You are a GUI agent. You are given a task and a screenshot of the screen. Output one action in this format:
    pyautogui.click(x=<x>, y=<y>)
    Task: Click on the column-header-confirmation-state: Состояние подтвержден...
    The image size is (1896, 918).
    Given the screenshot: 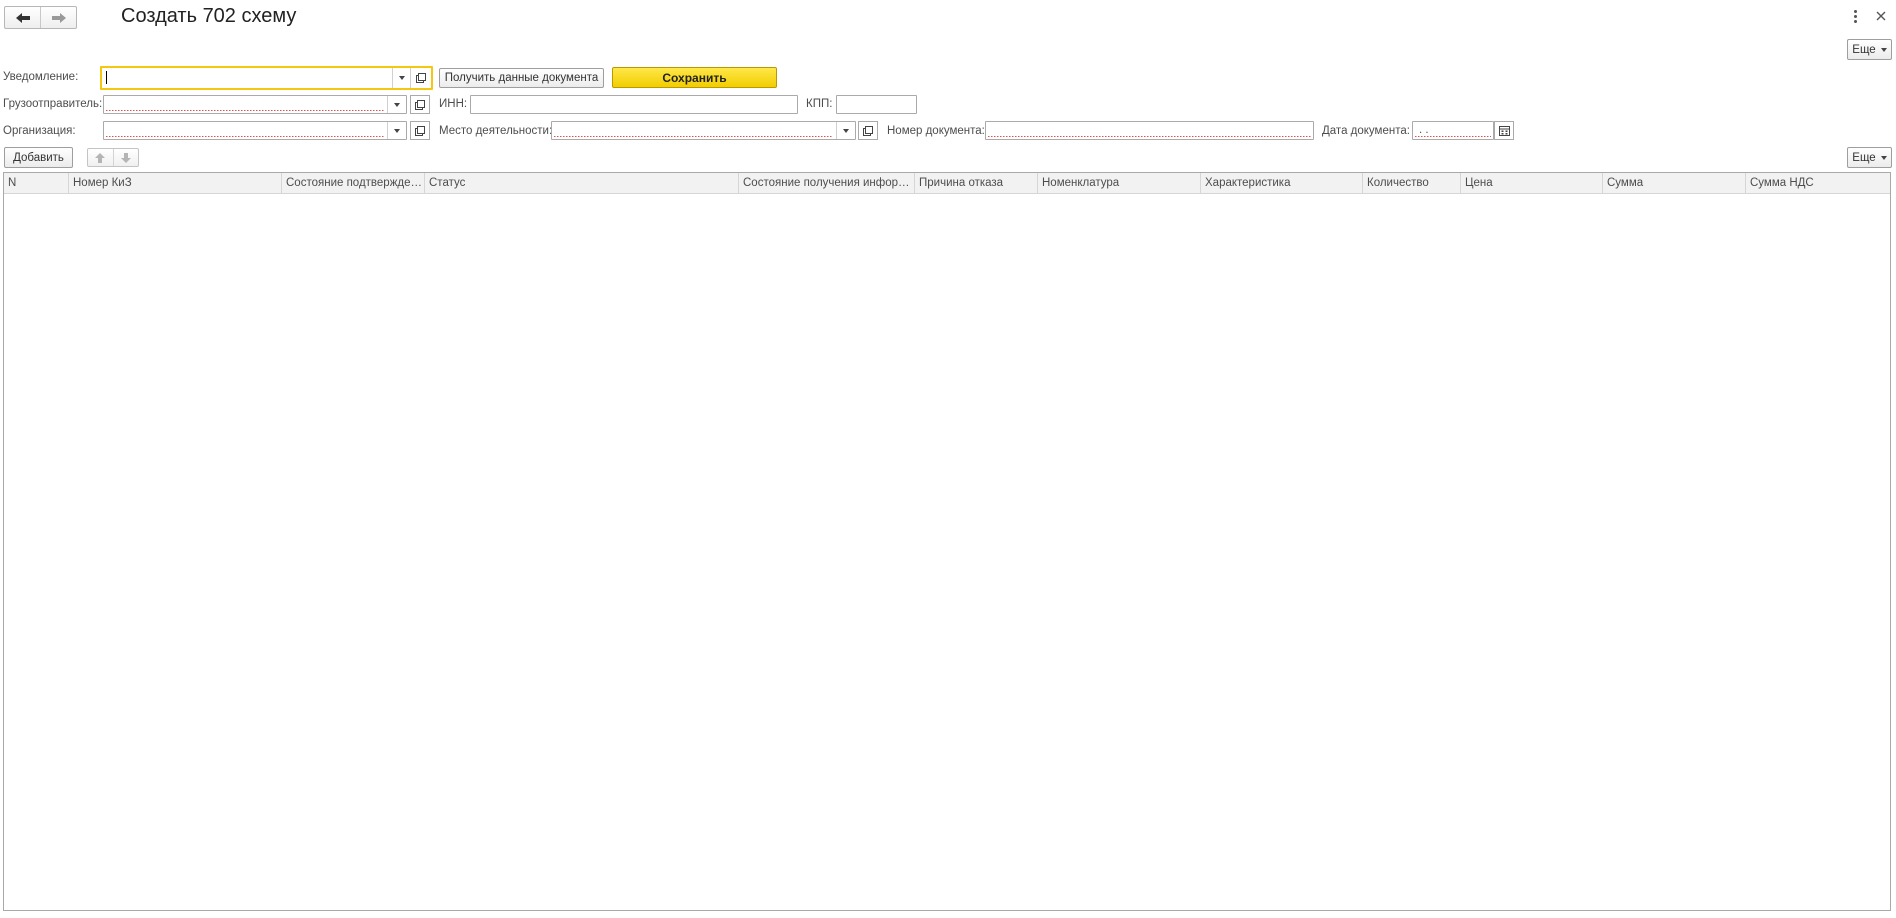 What is the action you would take?
    pyautogui.click(x=353, y=183)
    